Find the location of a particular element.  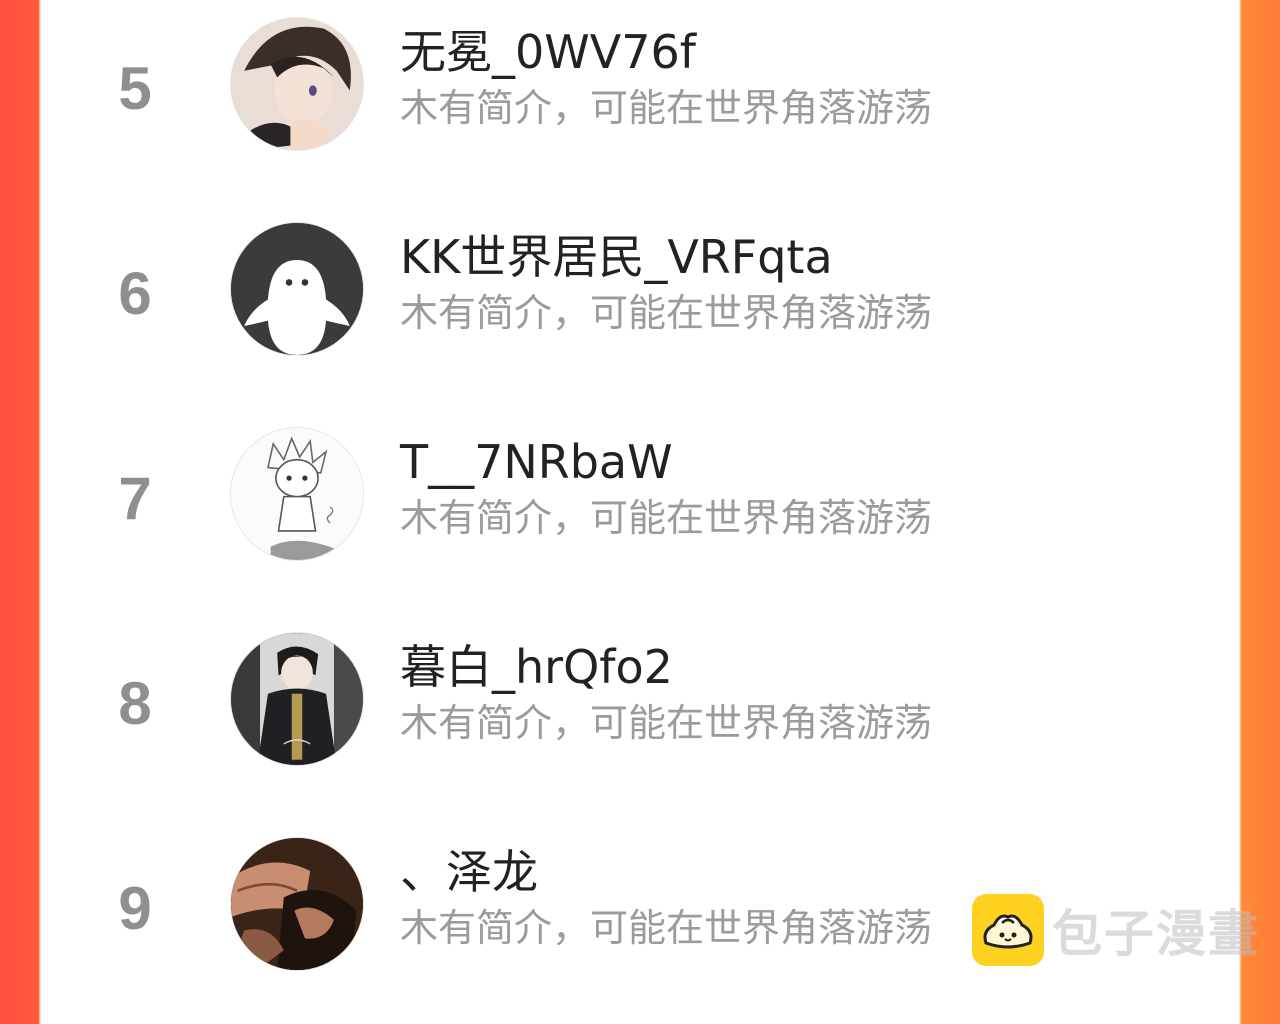

sketch-character-avatar-icon is located at coordinates (297, 494).